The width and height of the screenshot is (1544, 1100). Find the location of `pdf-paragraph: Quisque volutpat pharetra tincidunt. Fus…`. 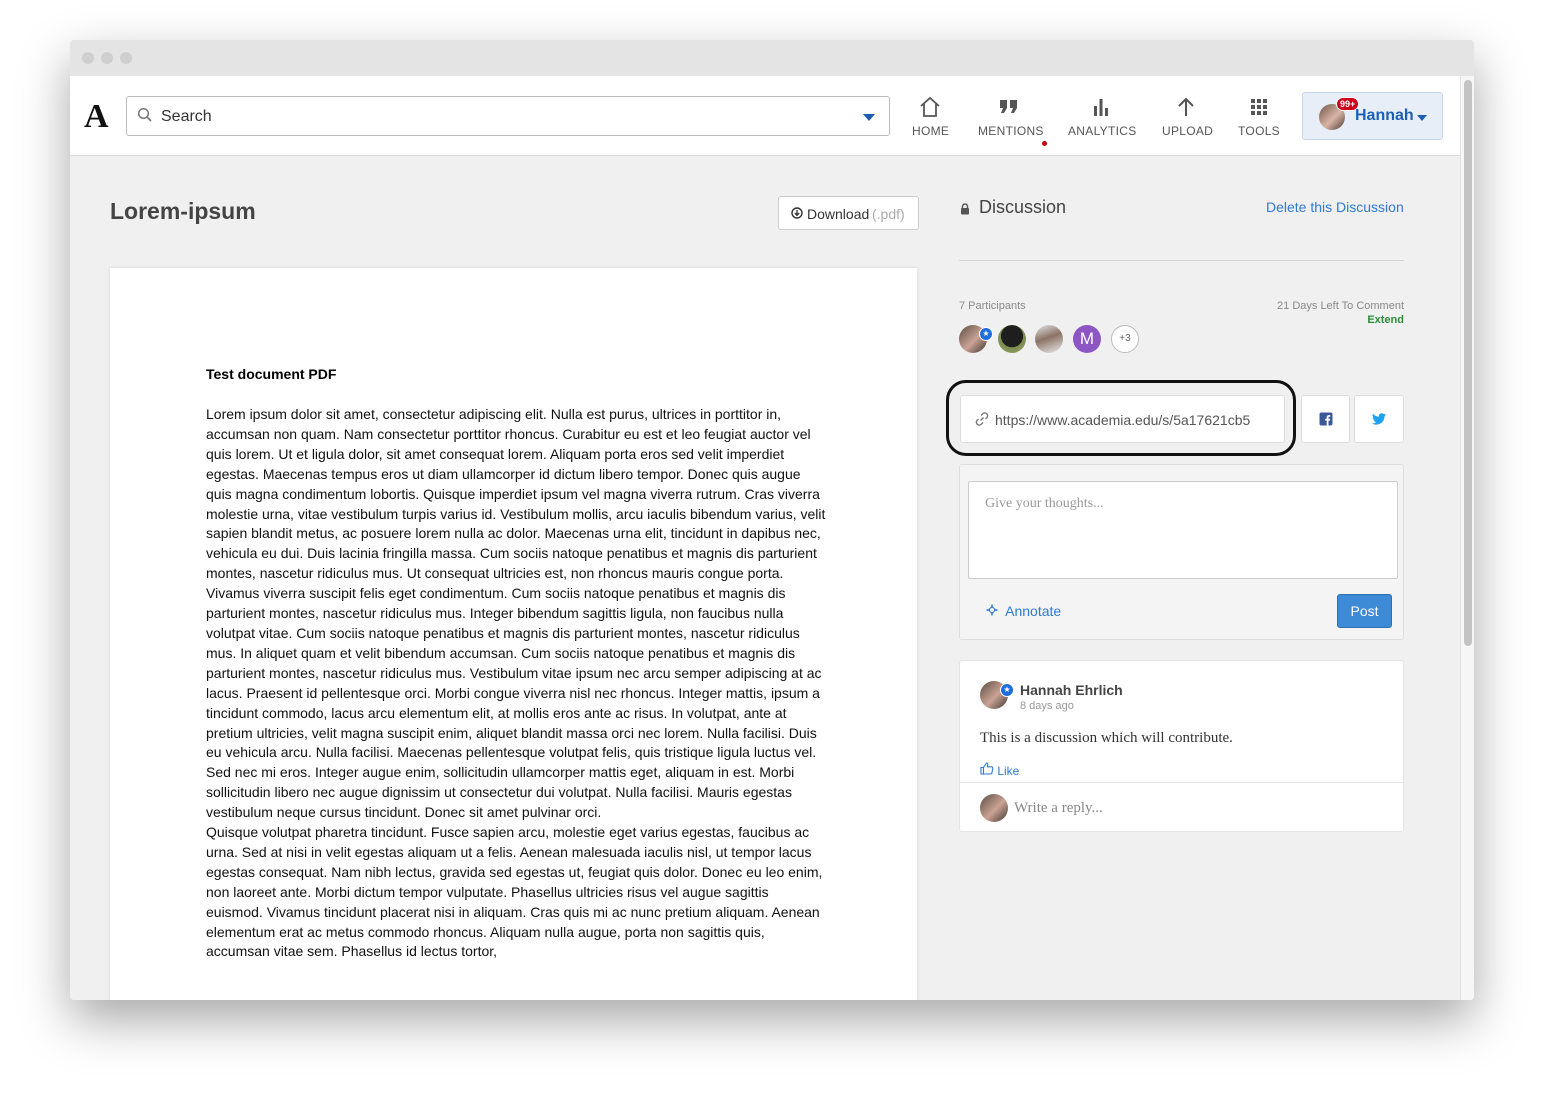

pdf-paragraph: Quisque volutpat pharetra tincidunt. Fus… is located at coordinates (514, 892).